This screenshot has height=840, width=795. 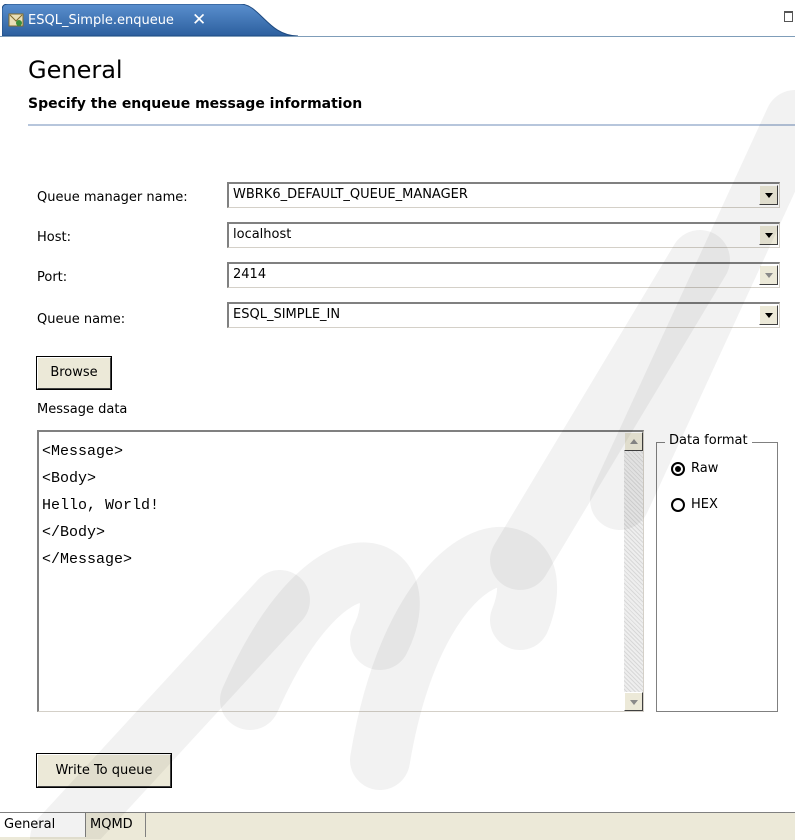 I want to click on tab-mqmd: MQMD, so click(x=116, y=825).